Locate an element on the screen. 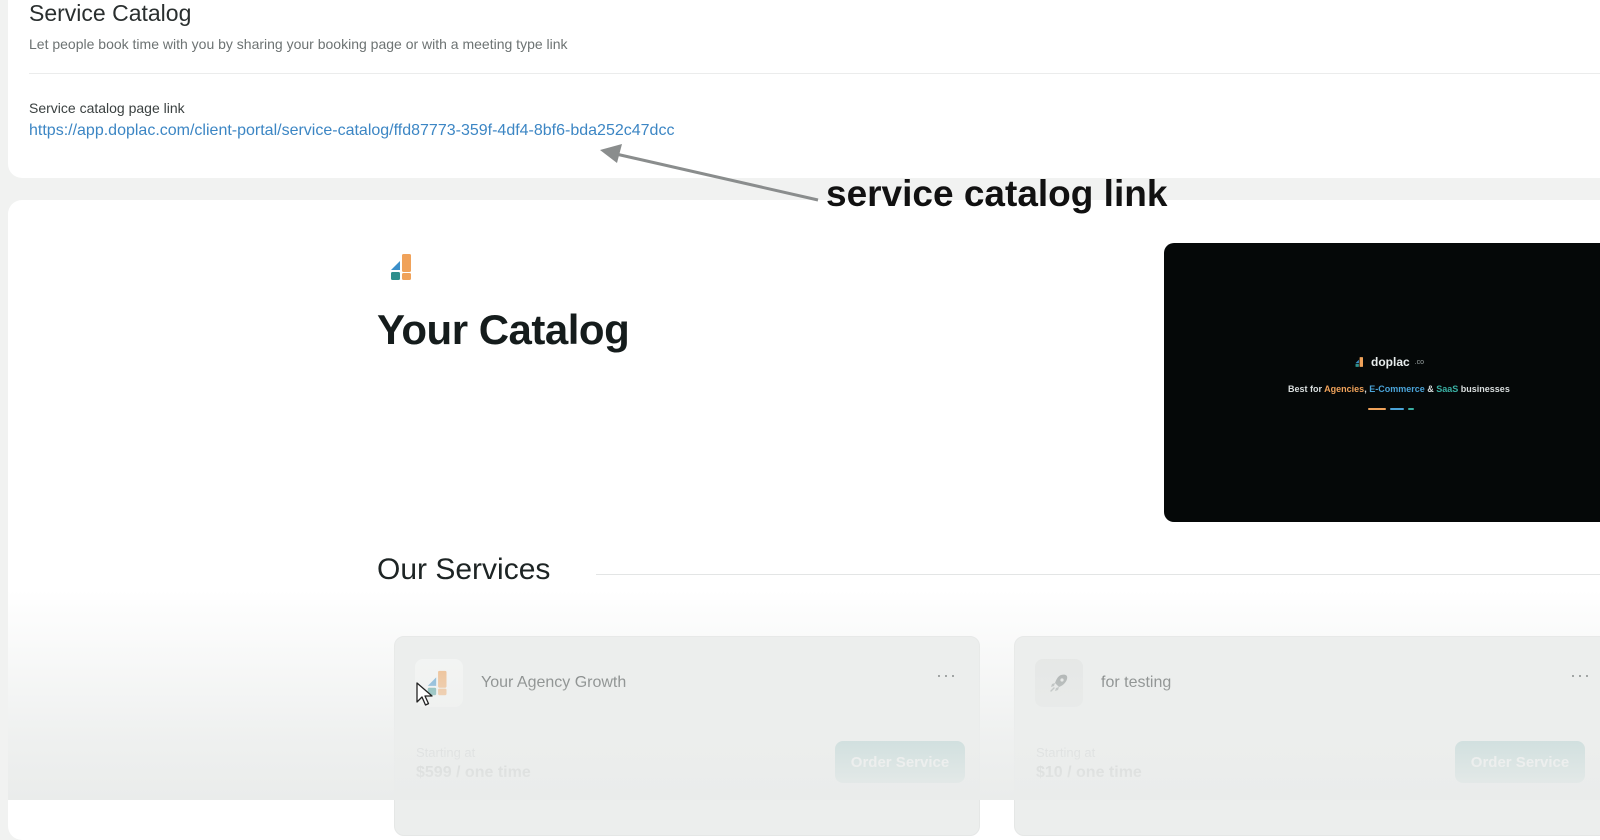  rocket-icon is located at coordinates (1059, 683).